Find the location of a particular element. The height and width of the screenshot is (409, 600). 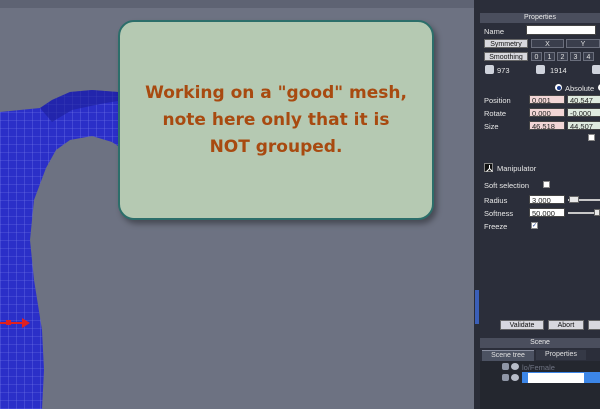

position-y-field: 40.547 is located at coordinates (583, 99).